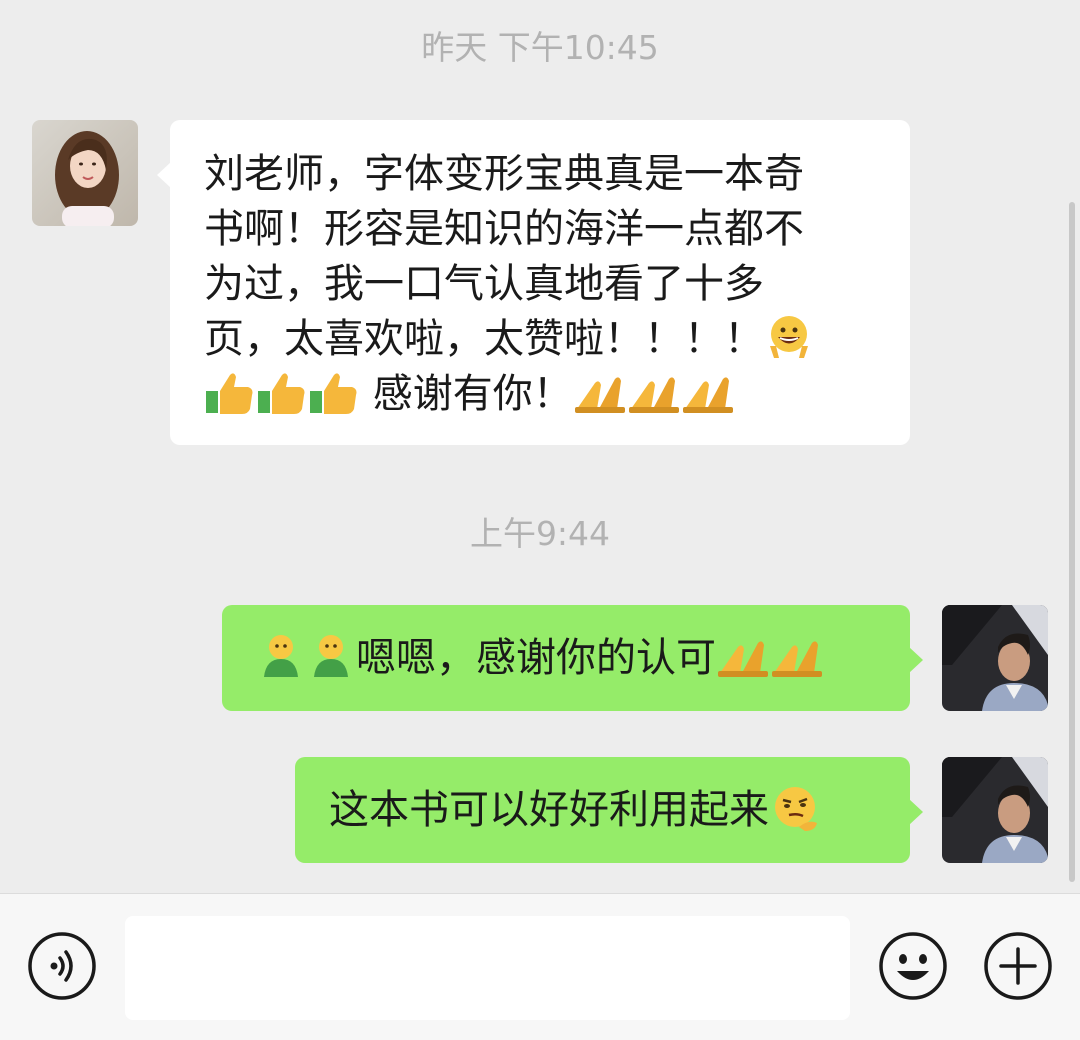 The image size is (1080, 1040). I want to click on message-line-4: 页，太喜欢啦，太赞啦！！！！, so click(542, 339).